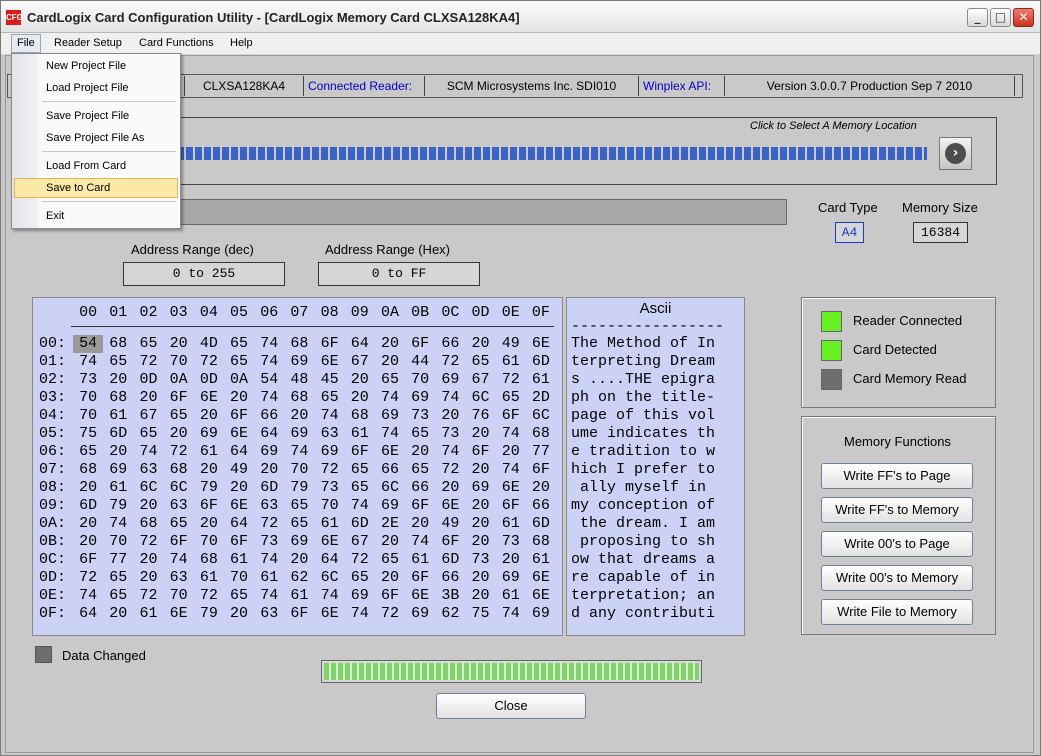 The image size is (1041, 756). Describe the element at coordinates (209, 344) in the screenshot. I see `hex-byte-cell: 4D` at that location.